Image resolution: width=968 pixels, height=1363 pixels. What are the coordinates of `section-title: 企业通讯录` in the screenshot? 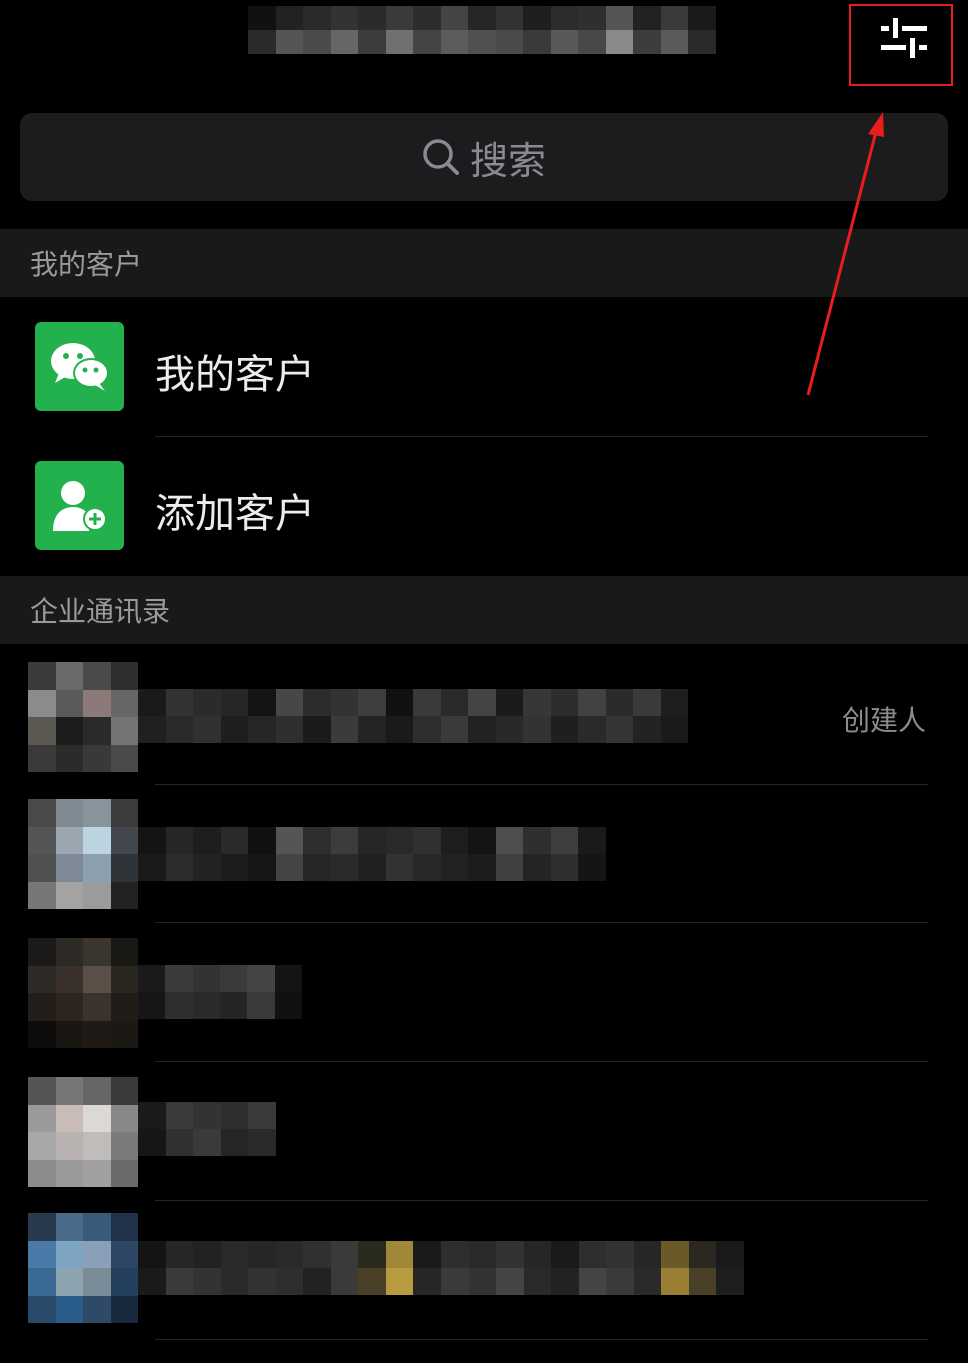 It's located at (100, 611).